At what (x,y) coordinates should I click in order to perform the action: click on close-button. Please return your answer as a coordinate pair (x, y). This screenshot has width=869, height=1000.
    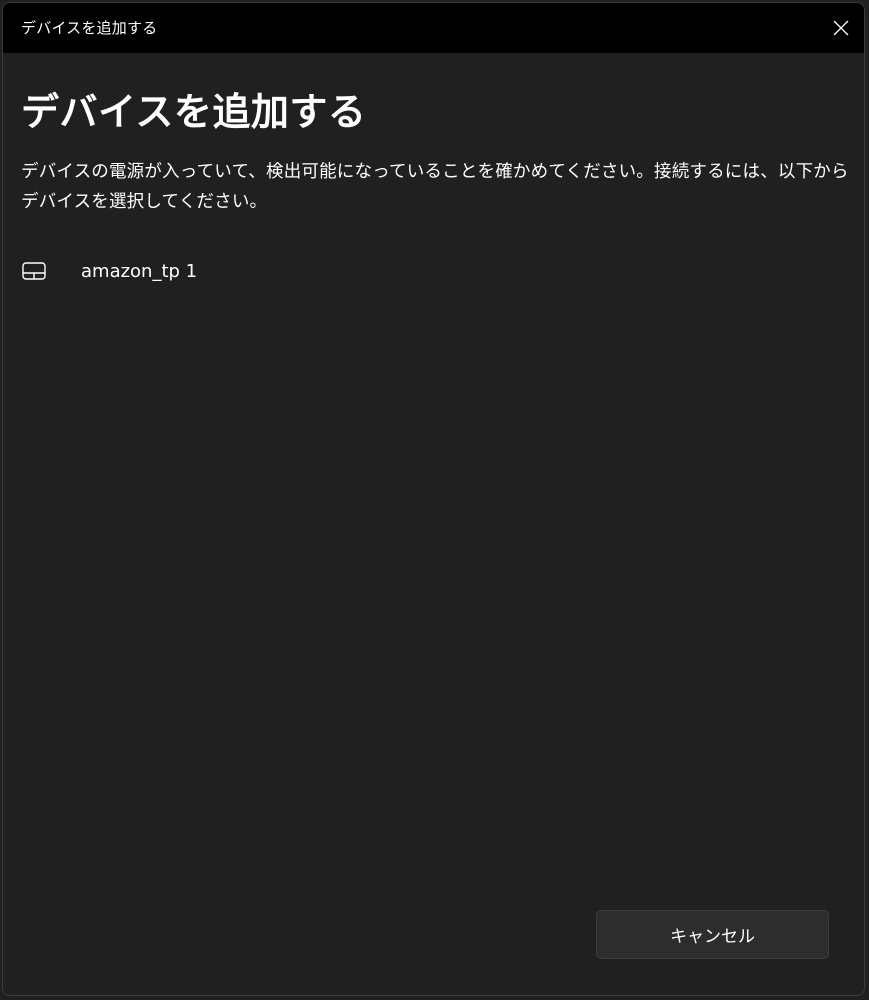
    Looking at the image, I should click on (841, 28).